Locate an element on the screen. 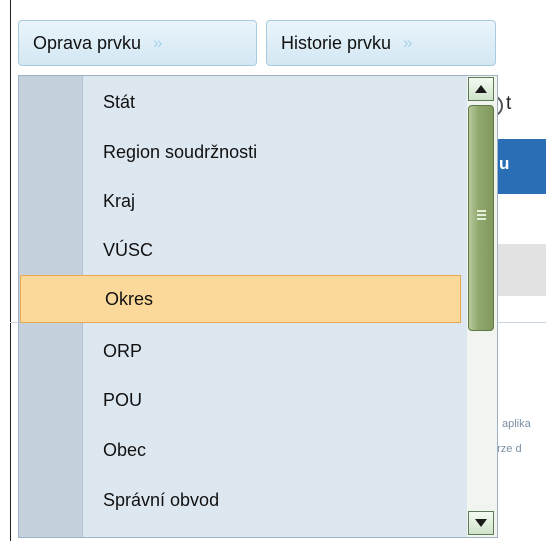 The image size is (546, 541). arrow-up-icon is located at coordinates (481, 89).